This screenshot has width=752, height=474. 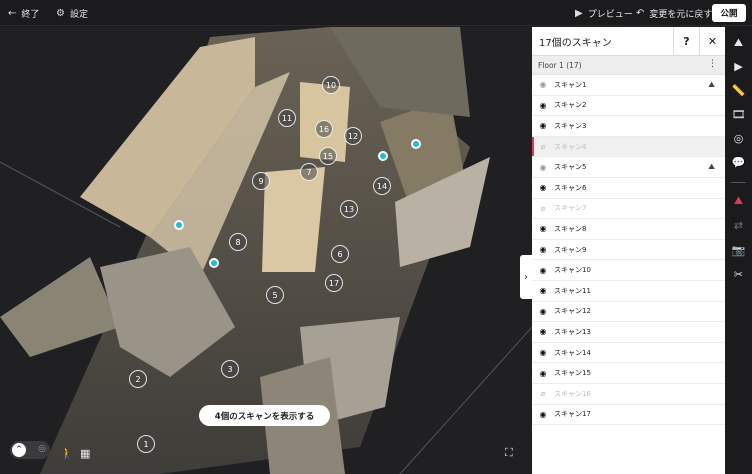 I want to click on ruler-icon: 📏, so click(x=738, y=90).